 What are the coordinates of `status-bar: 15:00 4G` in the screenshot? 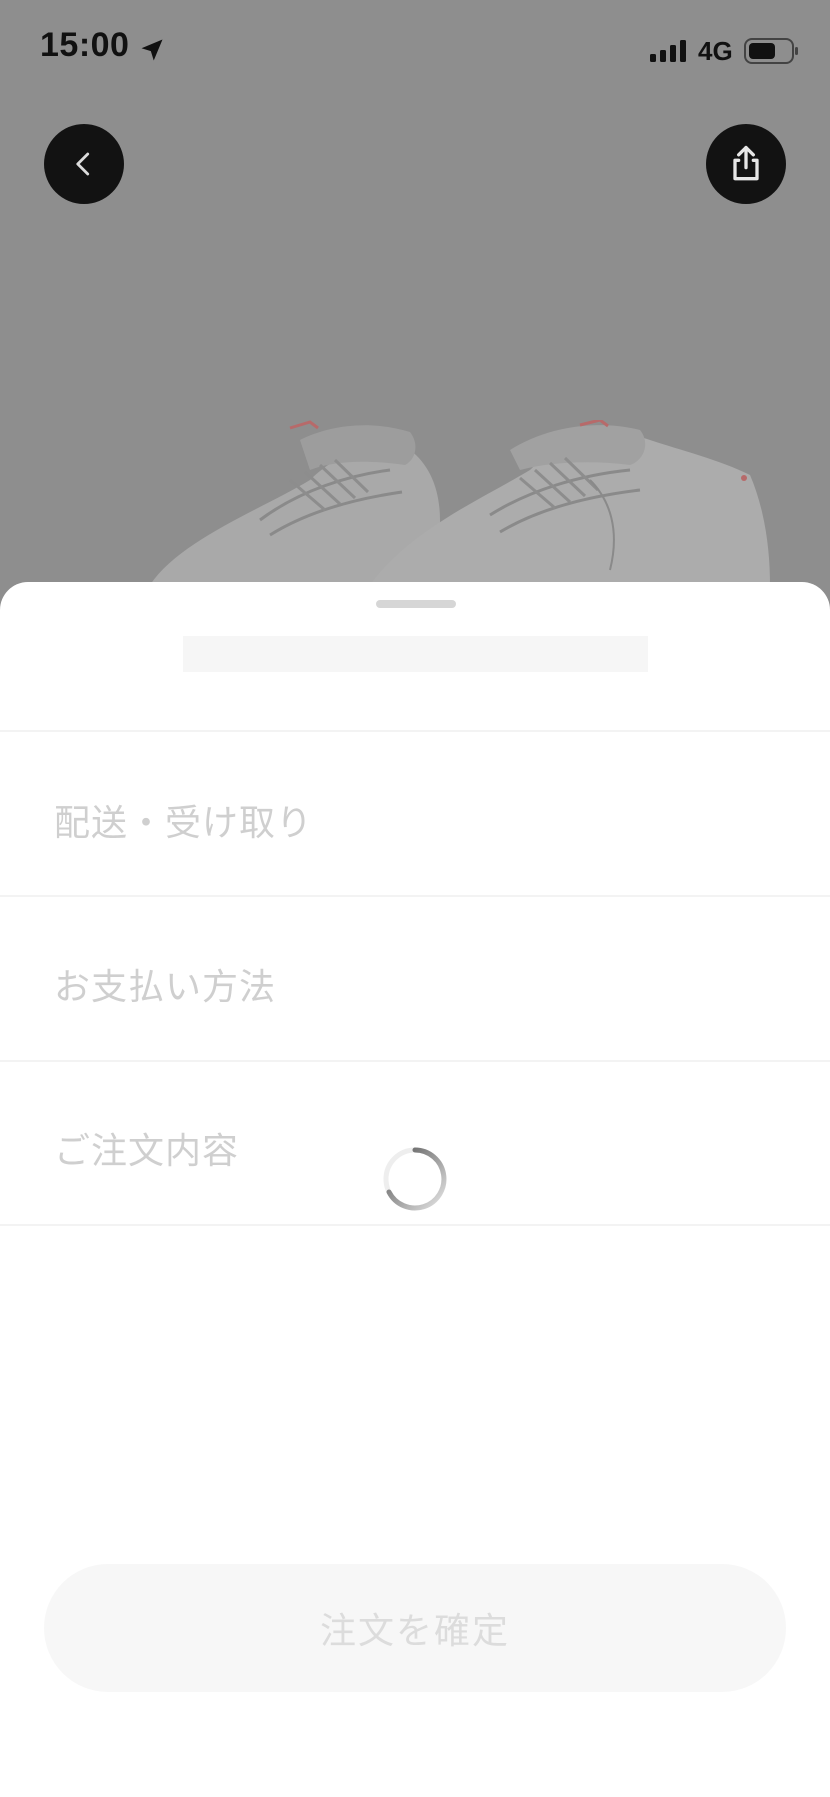 It's located at (415, 50).